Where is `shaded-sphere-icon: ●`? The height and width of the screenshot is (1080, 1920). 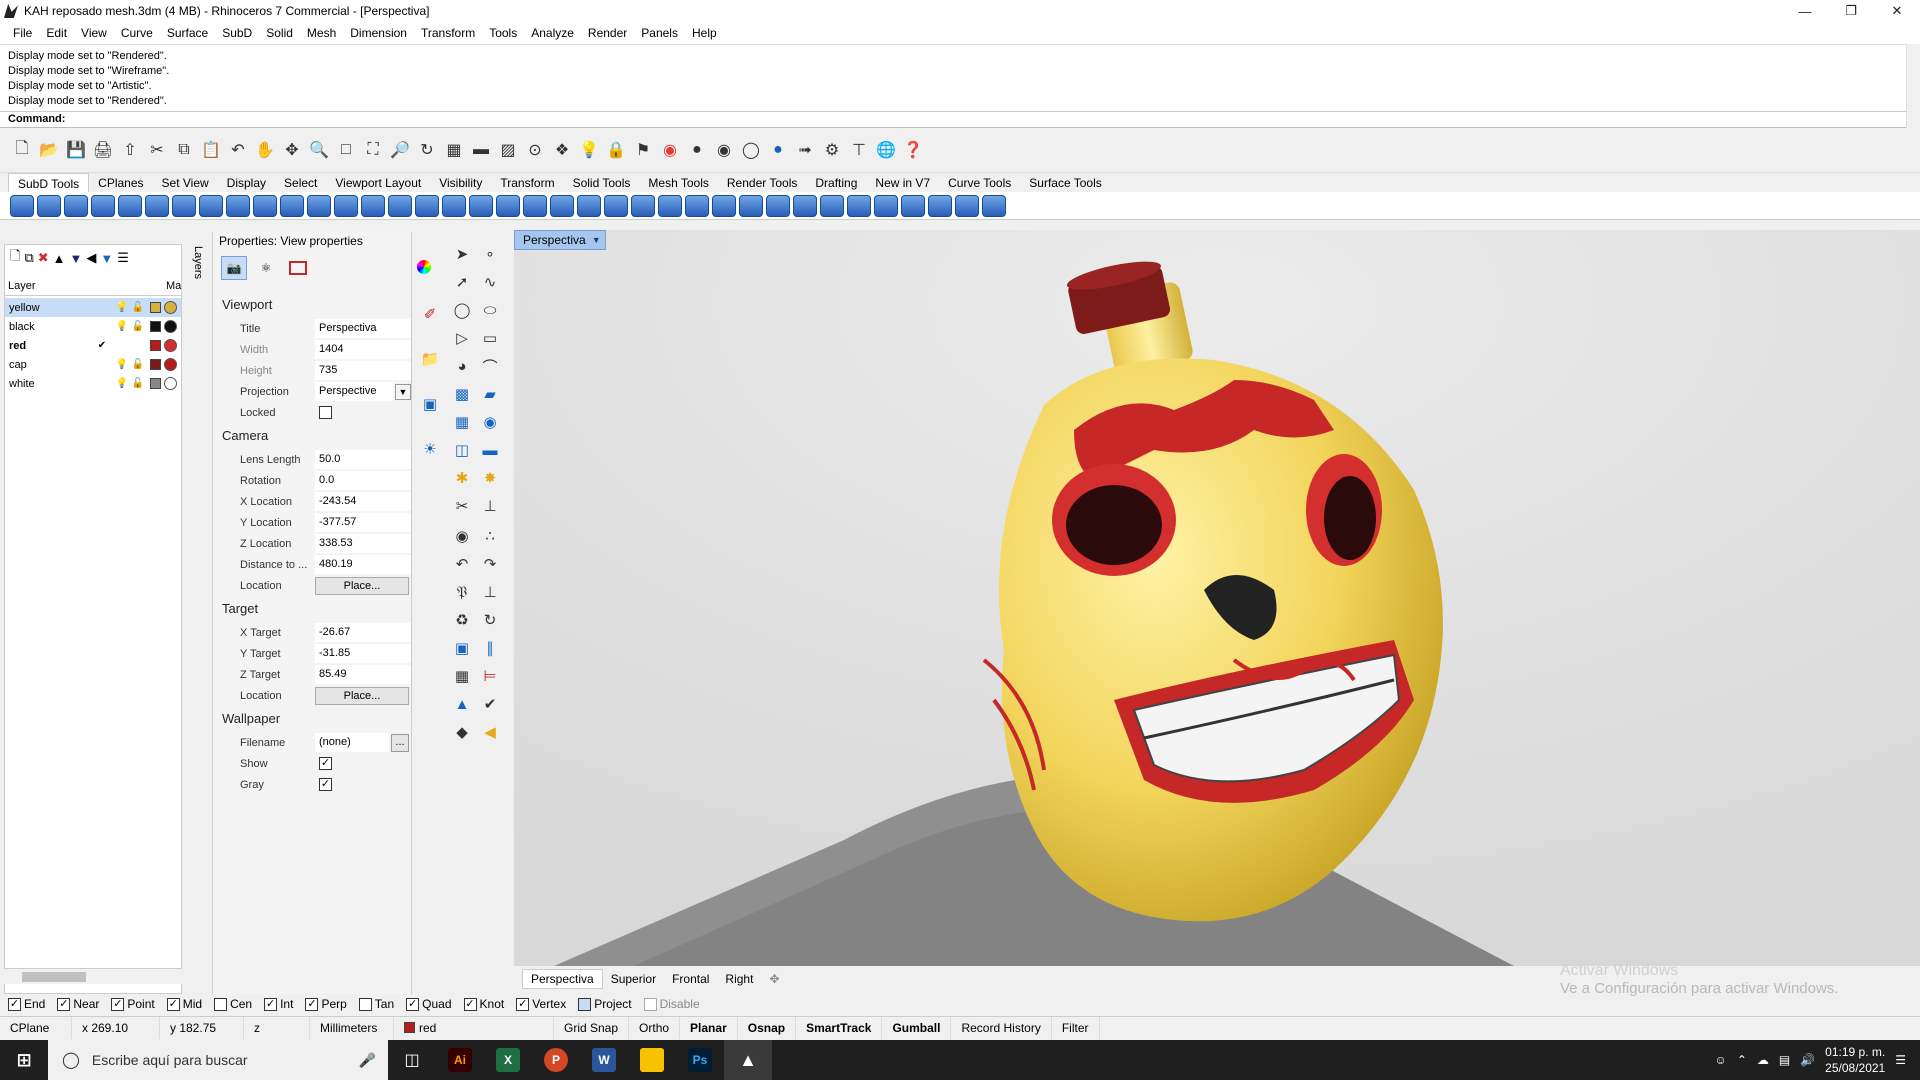
shaded-sphere-icon: ● is located at coordinates (697, 150).